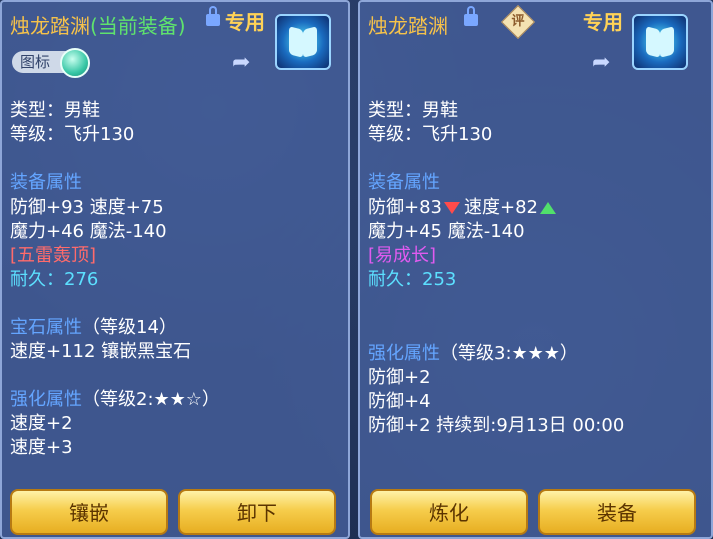 Image resolution: width=713 pixels, height=539 pixels. I want to click on attributes-line-1: 防御+83 速度+82, so click(462, 206).